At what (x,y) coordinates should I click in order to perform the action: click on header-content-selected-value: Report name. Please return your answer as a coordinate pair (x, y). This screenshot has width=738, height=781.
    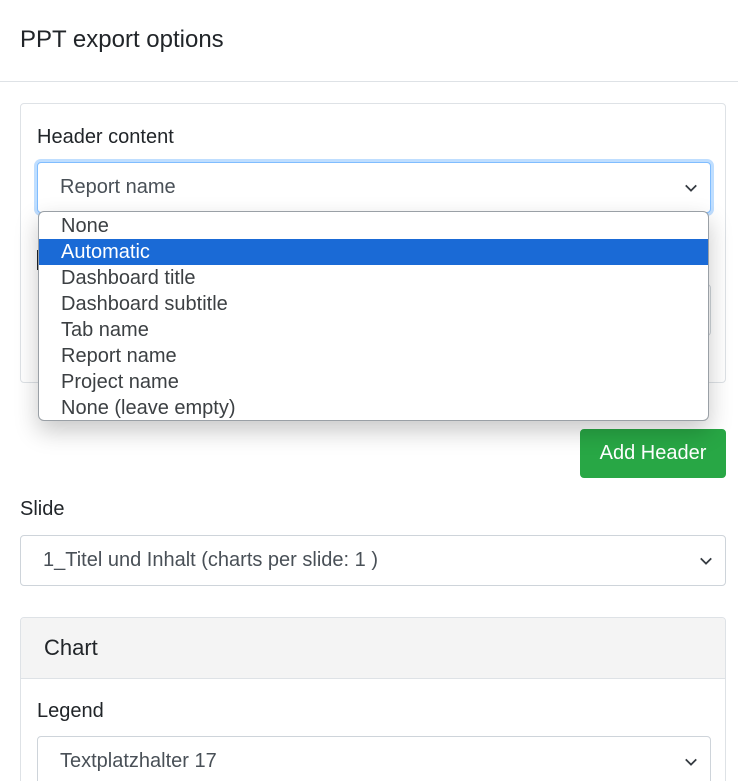
    Looking at the image, I should click on (118, 187).